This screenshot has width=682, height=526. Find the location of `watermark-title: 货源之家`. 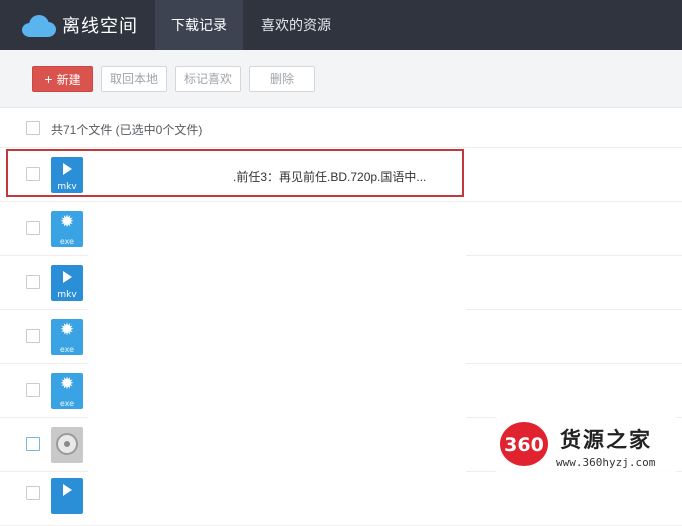

watermark-title: 货源之家 is located at coordinates (606, 439).